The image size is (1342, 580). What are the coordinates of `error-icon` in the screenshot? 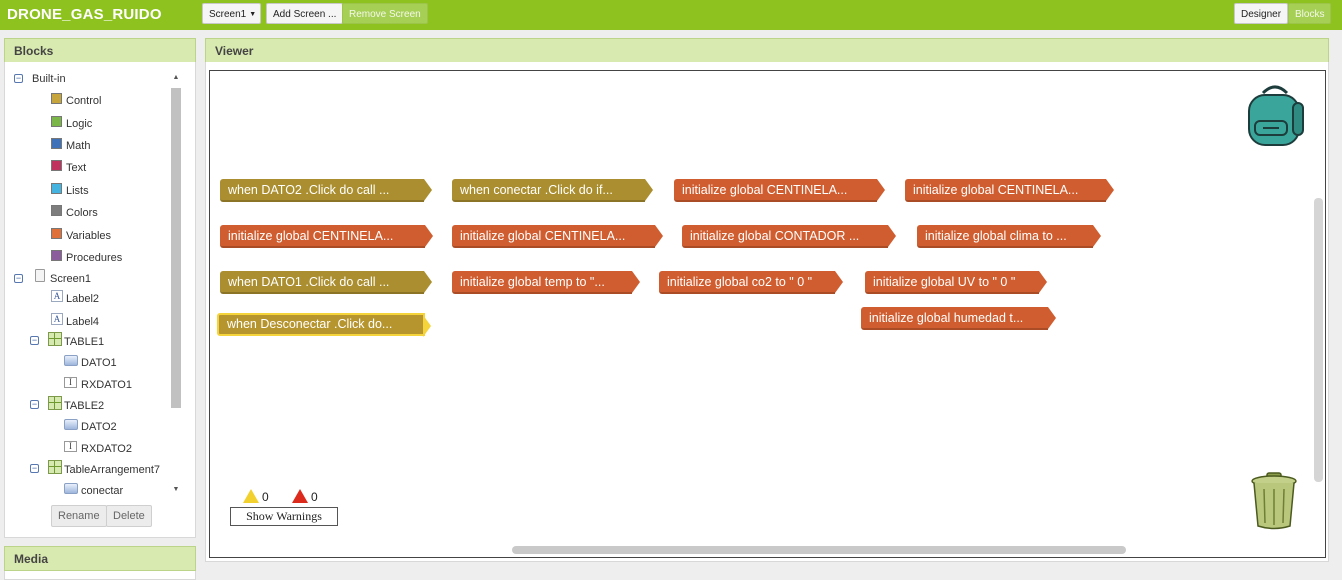 It's located at (300, 496).